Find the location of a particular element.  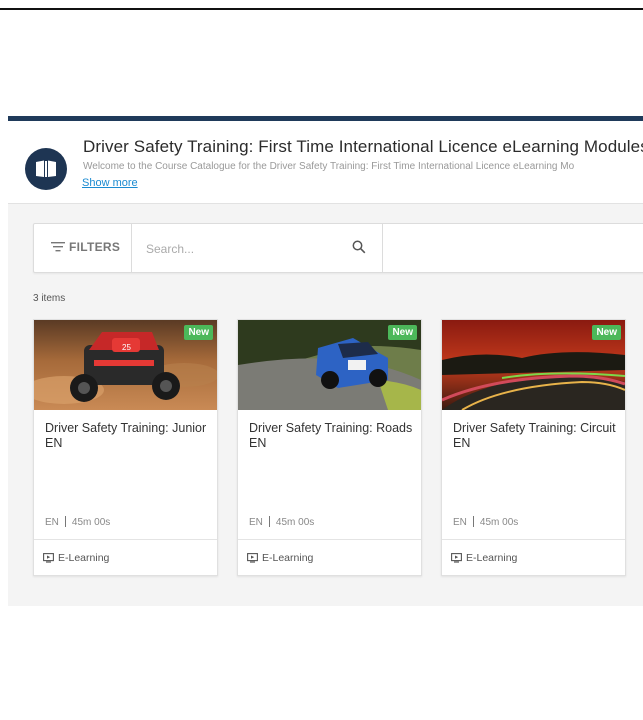

book-open-icon is located at coordinates (46, 169).